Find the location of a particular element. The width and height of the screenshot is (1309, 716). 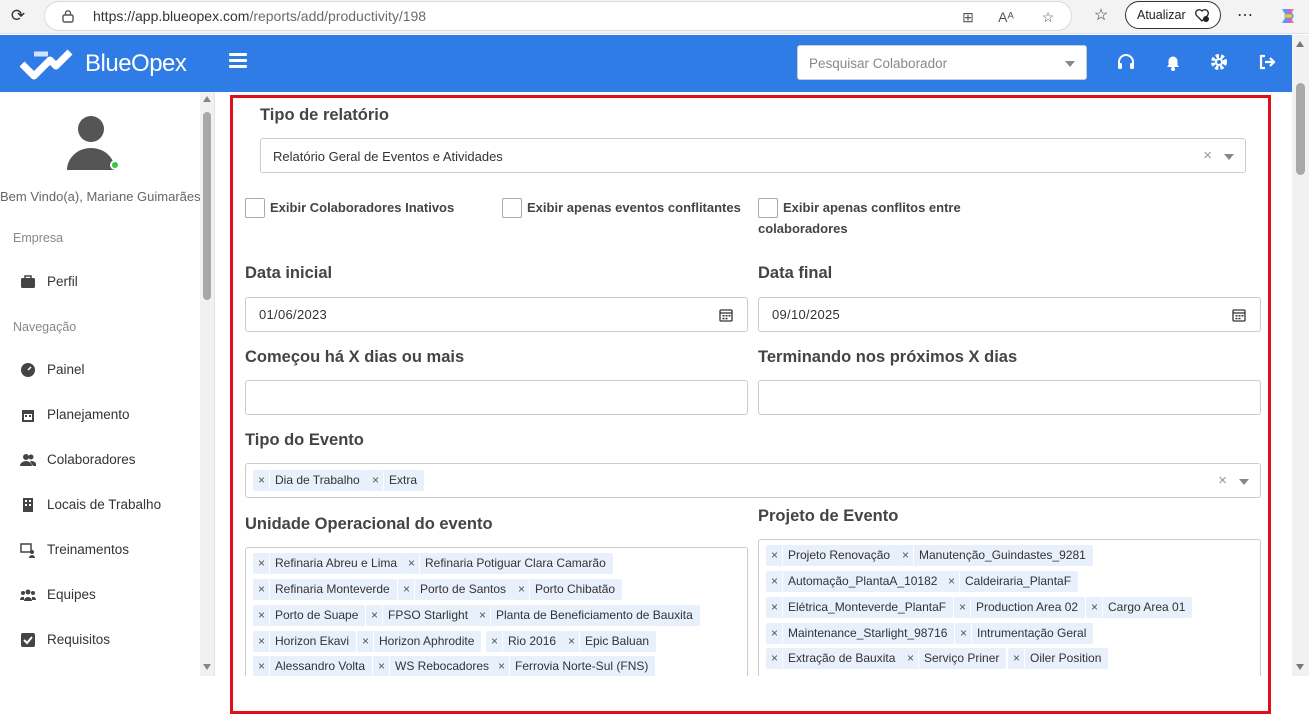

sidebar-scrollbar is located at coordinates (207, 384).